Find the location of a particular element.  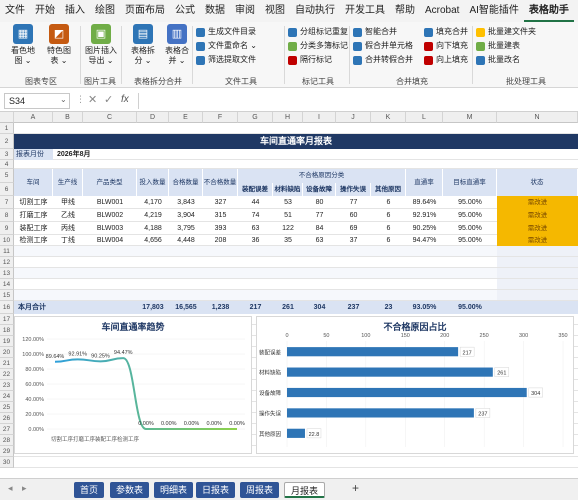

formula-input is located at coordinates (356, 101).